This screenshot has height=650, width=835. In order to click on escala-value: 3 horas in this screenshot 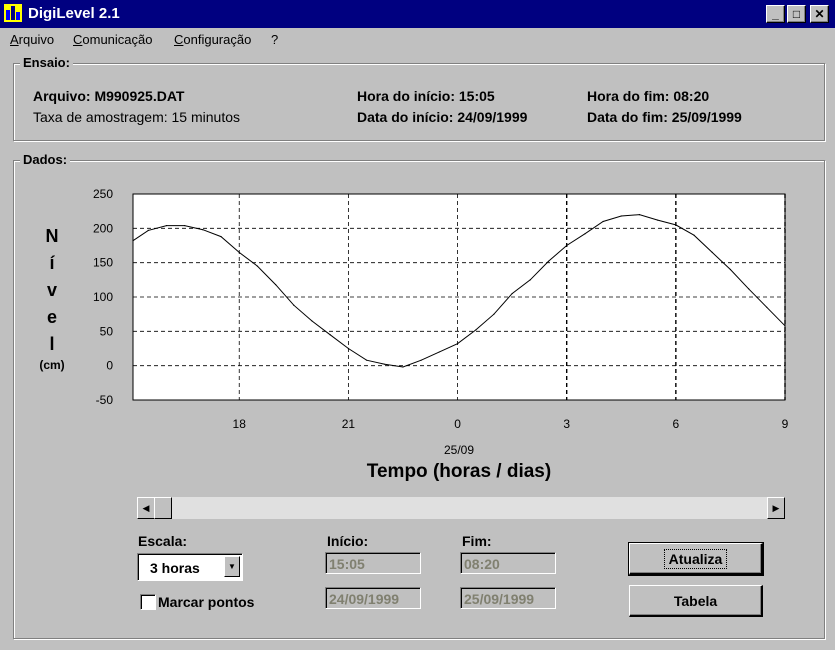, I will do `click(175, 568)`.